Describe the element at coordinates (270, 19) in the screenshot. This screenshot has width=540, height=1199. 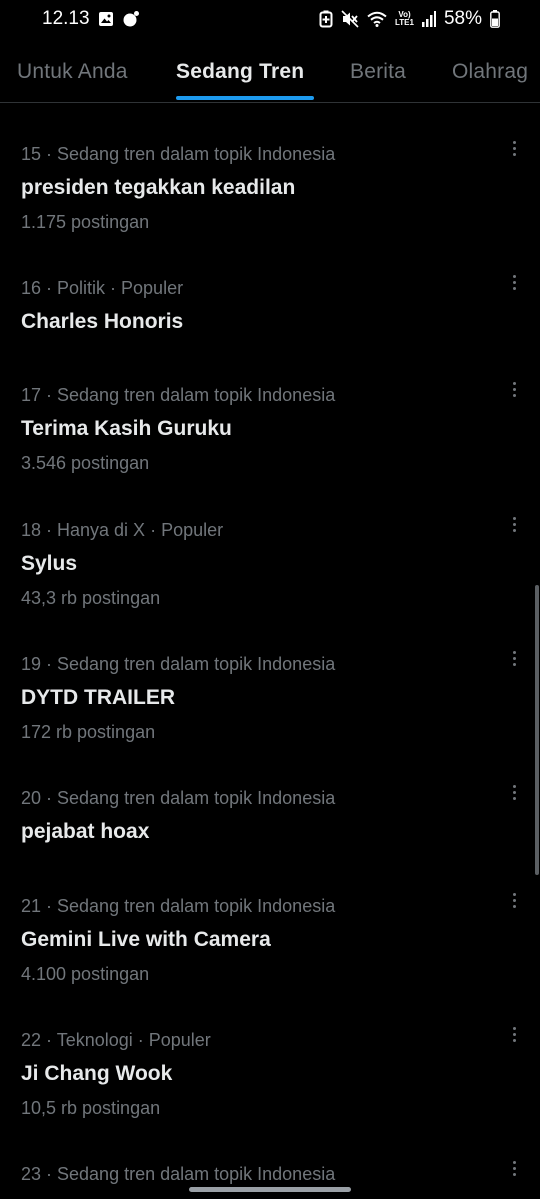
I see `status-bar: 12.13 Vo) LTE1 58%` at that location.